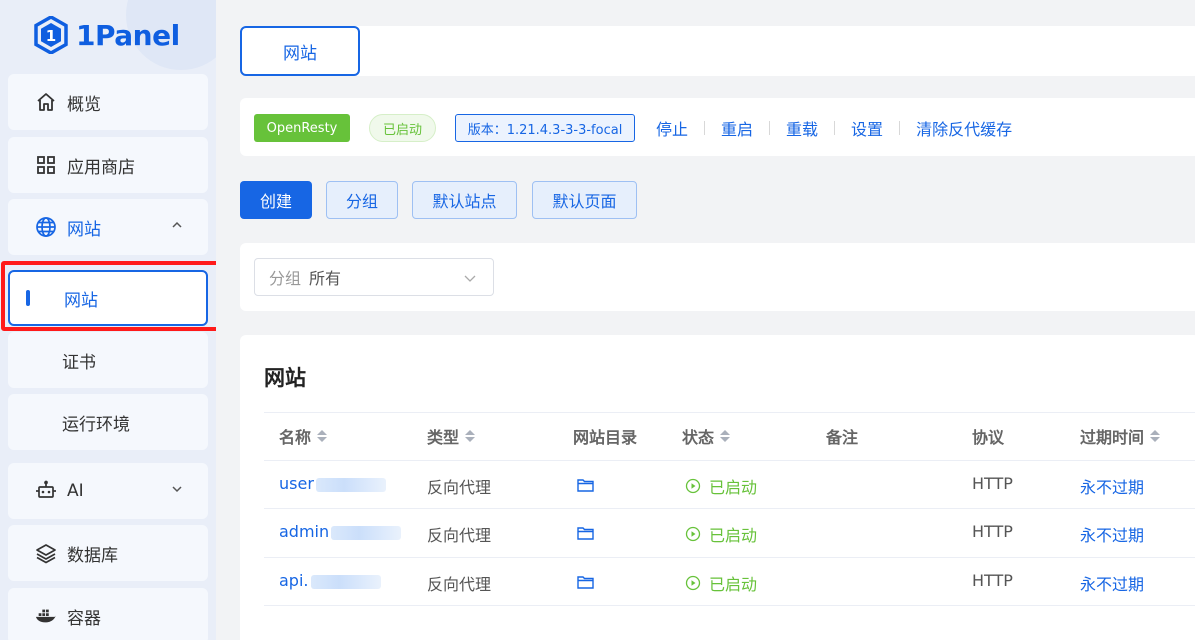 The image size is (1195, 640). Describe the element at coordinates (464, 200) in the screenshot. I see `default-site-button: 默认站点` at that location.